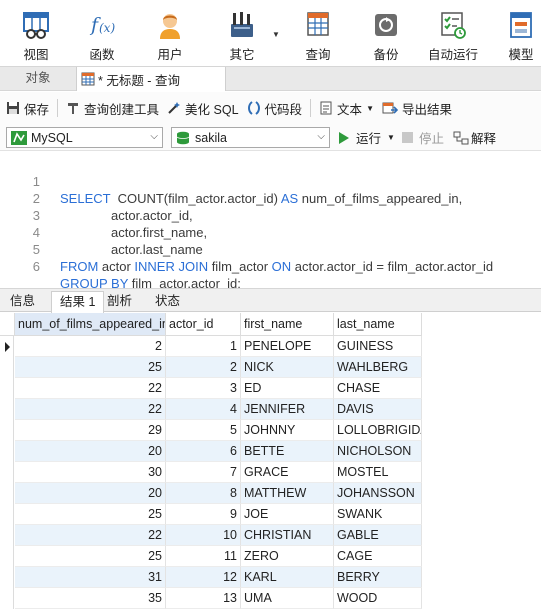 The image size is (541, 609). What do you see at coordinates (90, 598) in the screenshot?
I see `cell-num-of-films: 35` at bounding box center [90, 598].